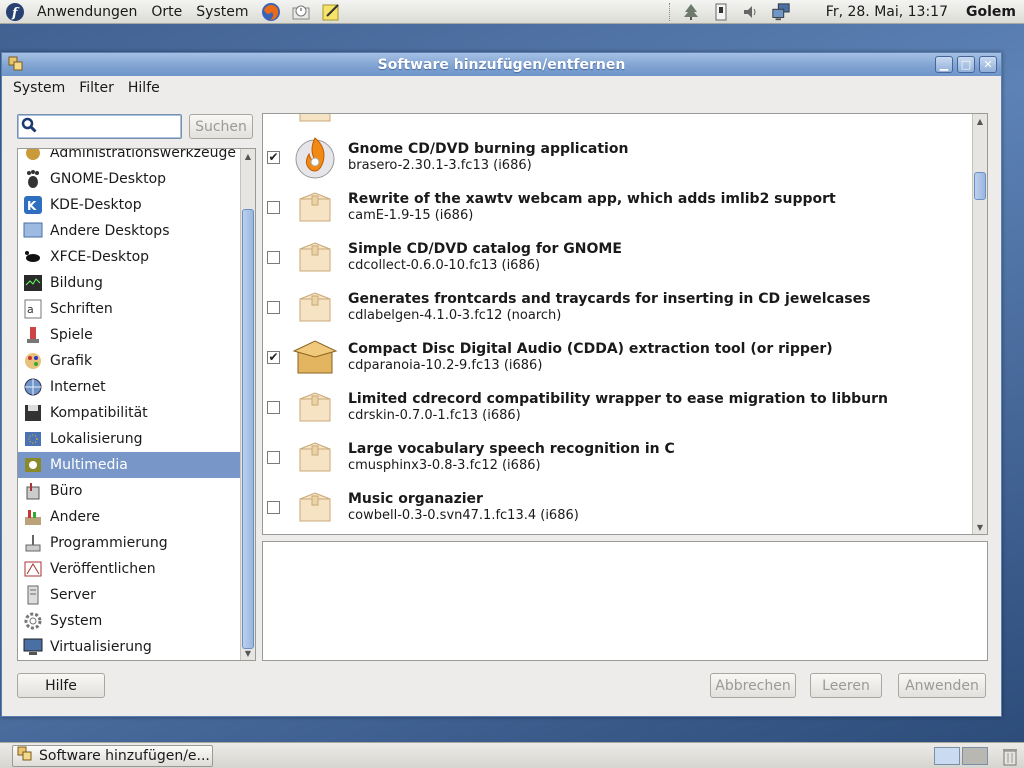  I want to click on cancel-button: Abbrechen, so click(753, 685).